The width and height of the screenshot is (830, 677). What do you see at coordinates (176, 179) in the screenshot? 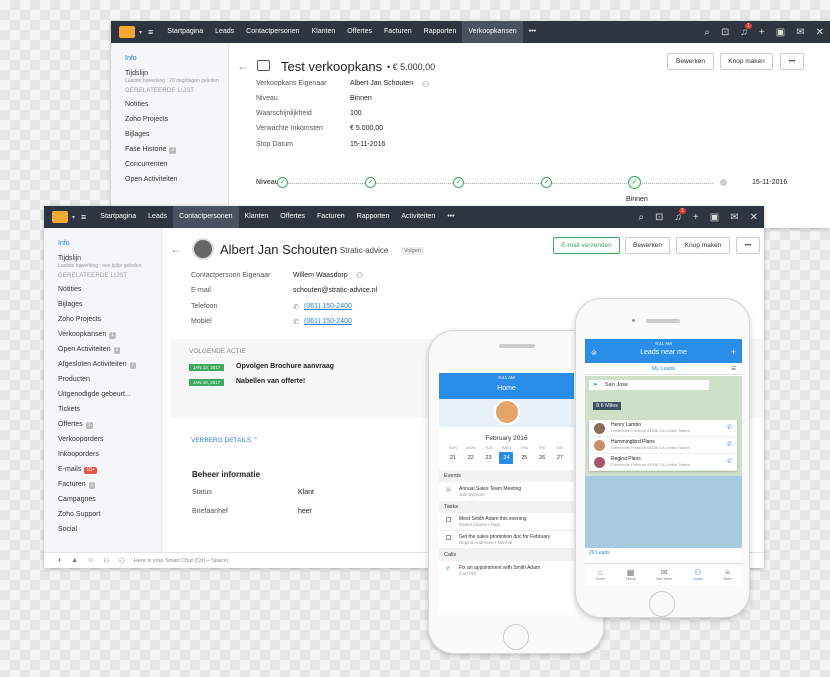
I see `sidebar-item: Open Activiteiten` at bounding box center [176, 179].